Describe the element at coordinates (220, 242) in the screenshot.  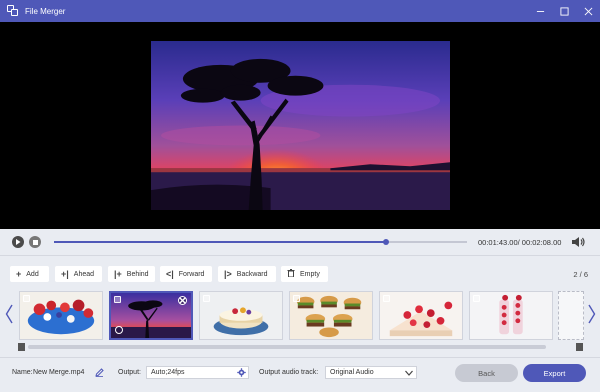
I see `progress-fill` at that location.